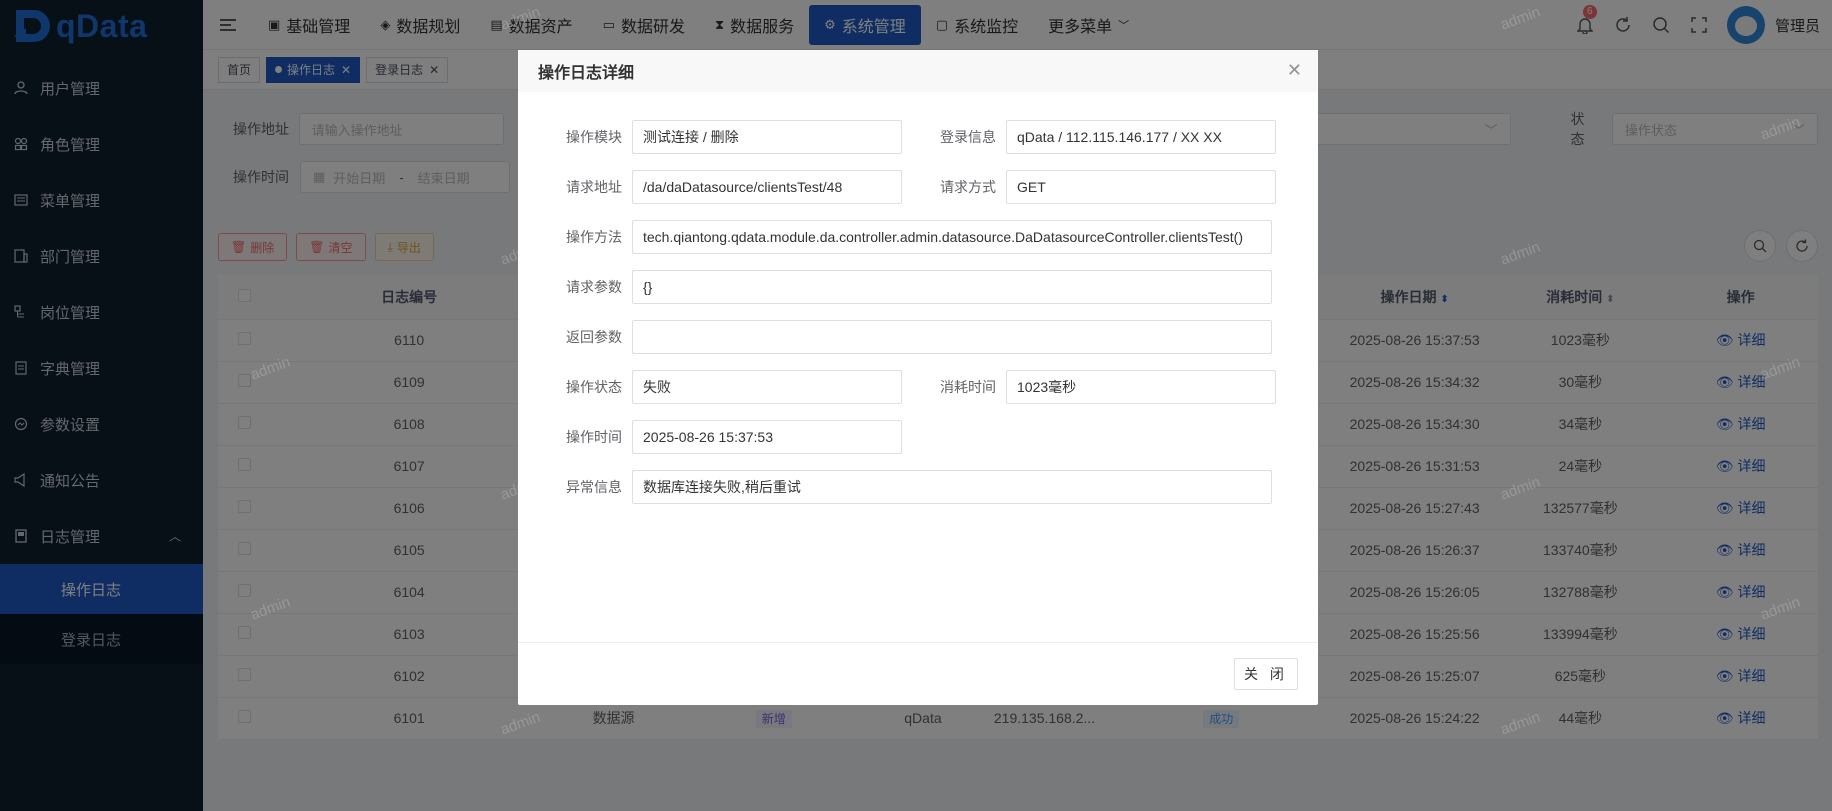 Image resolution: width=1832 pixels, height=811 pixels. What do you see at coordinates (767, 187) in the screenshot?
I see `url-field: /da/daDatasource/clientsTest/48` at bounding box center [767, 187].